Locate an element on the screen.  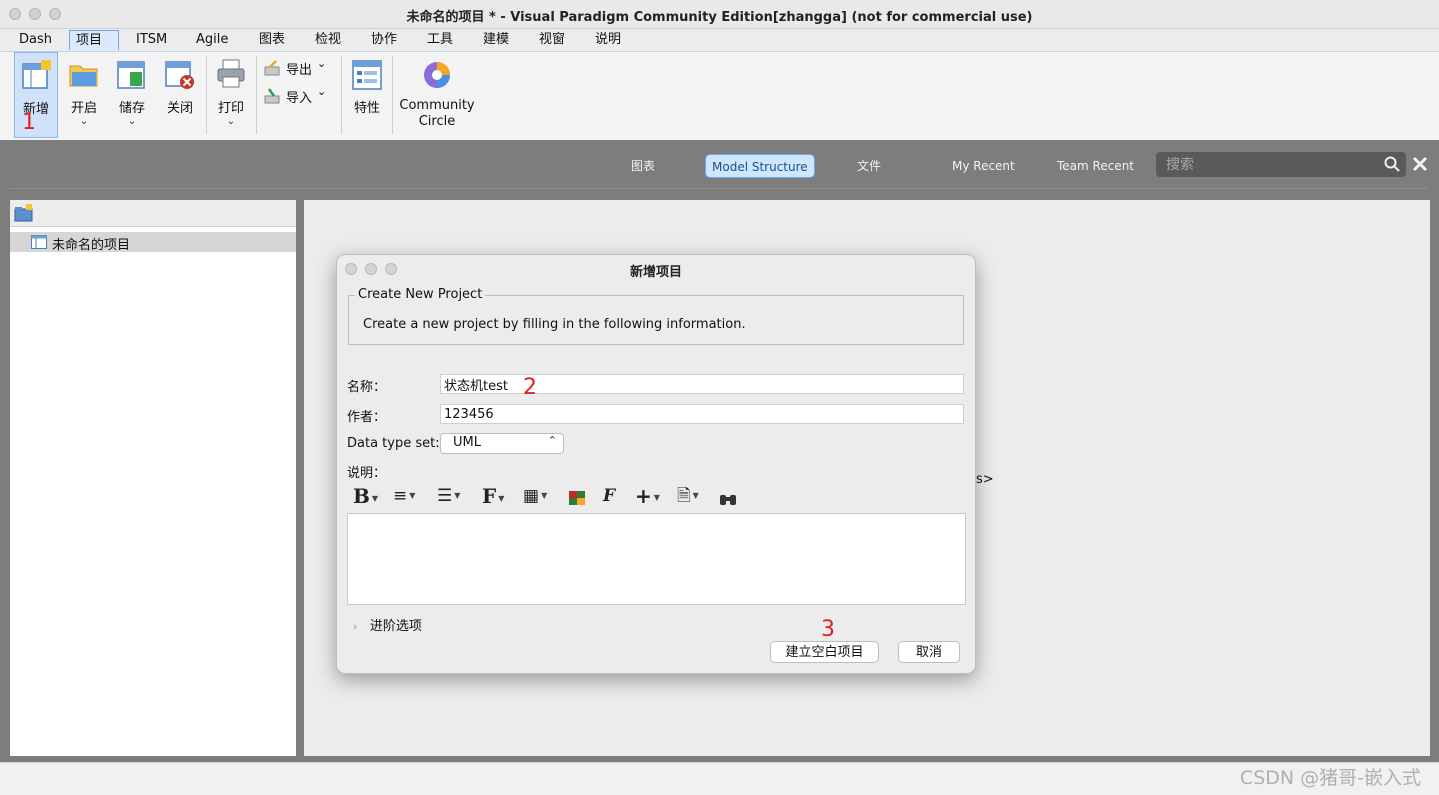
list-icon: ☰ ▼ is located at coordinates (448, 496).